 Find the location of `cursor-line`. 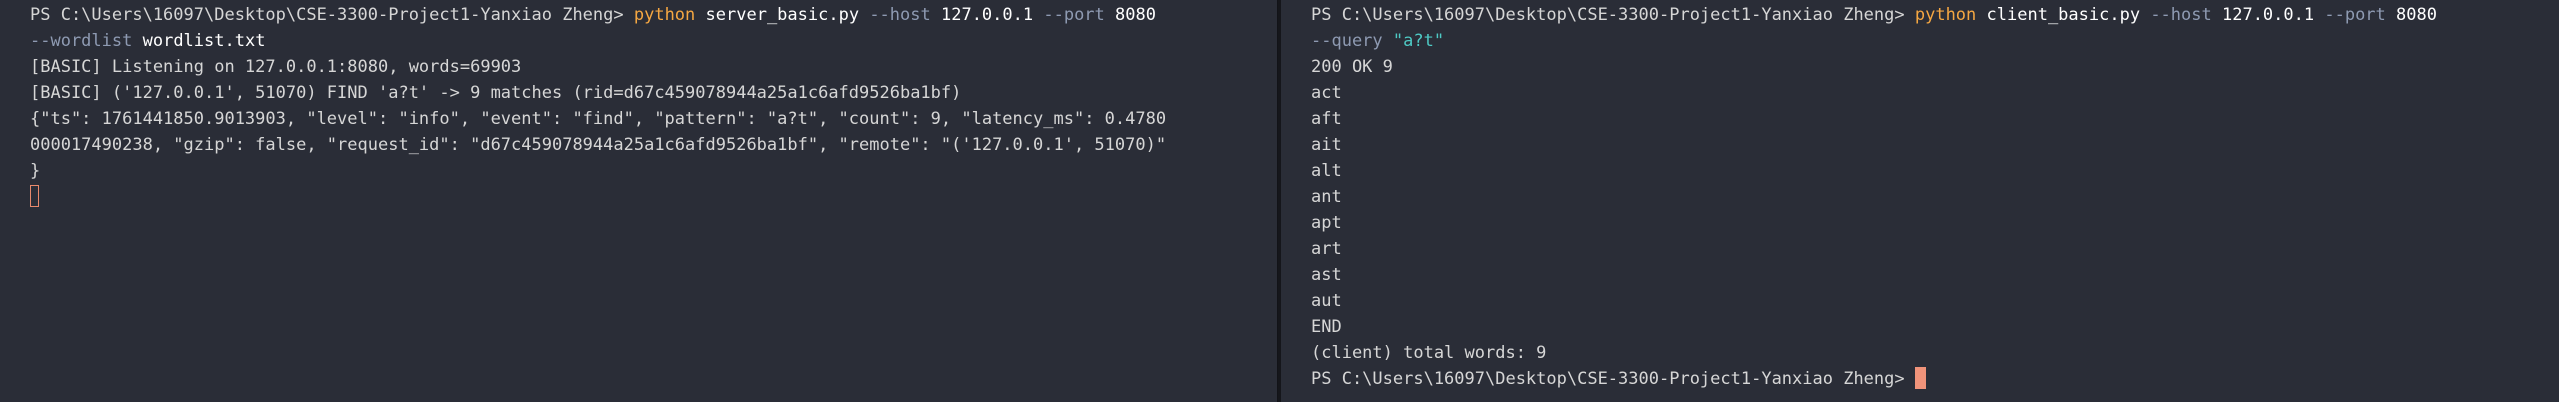

cursor-line is located at coordinates (653, 197).